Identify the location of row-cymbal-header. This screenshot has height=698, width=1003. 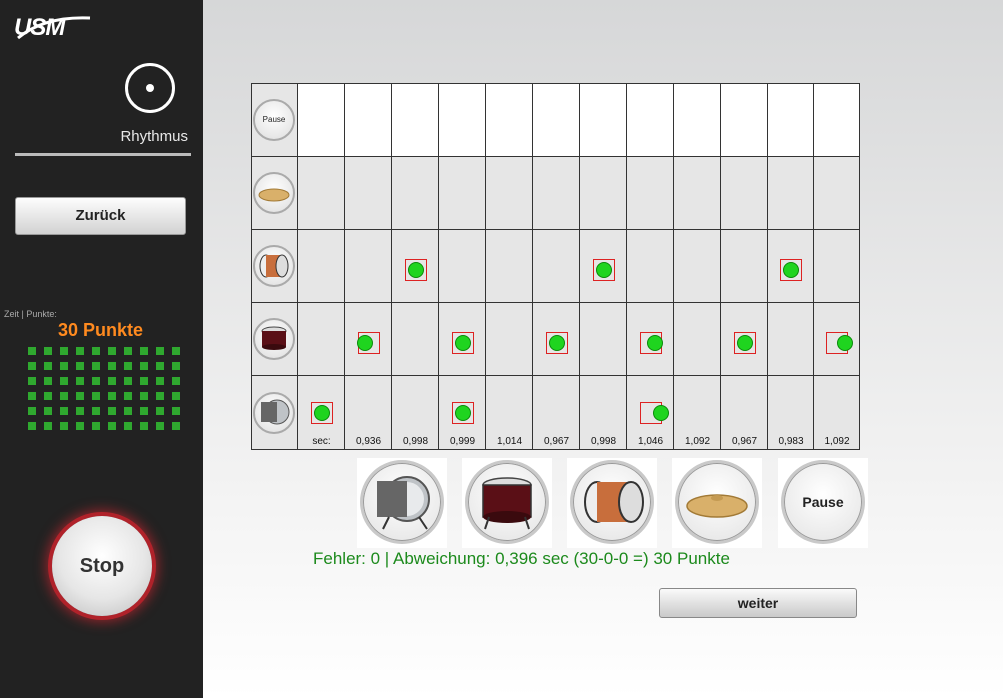
(274, 193).